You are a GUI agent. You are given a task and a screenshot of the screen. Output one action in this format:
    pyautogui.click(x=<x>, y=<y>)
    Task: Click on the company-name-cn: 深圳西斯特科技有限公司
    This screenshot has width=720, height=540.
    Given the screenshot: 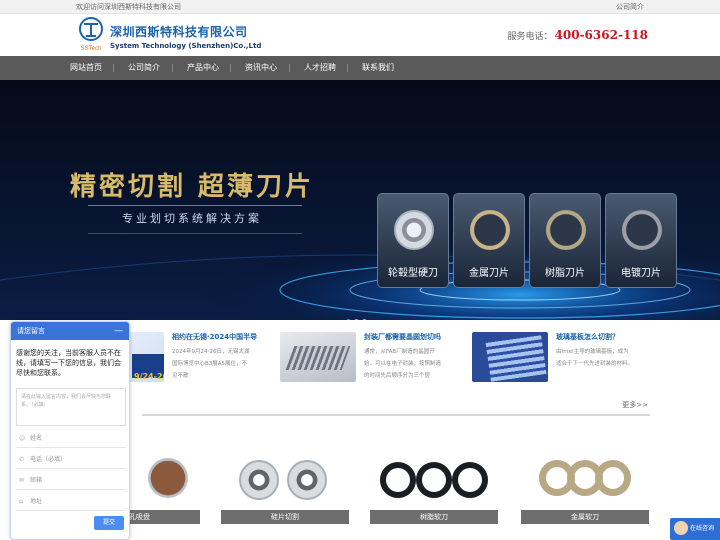 What is the action you would take?
    pyautogui.click(x=179, y=32)
    